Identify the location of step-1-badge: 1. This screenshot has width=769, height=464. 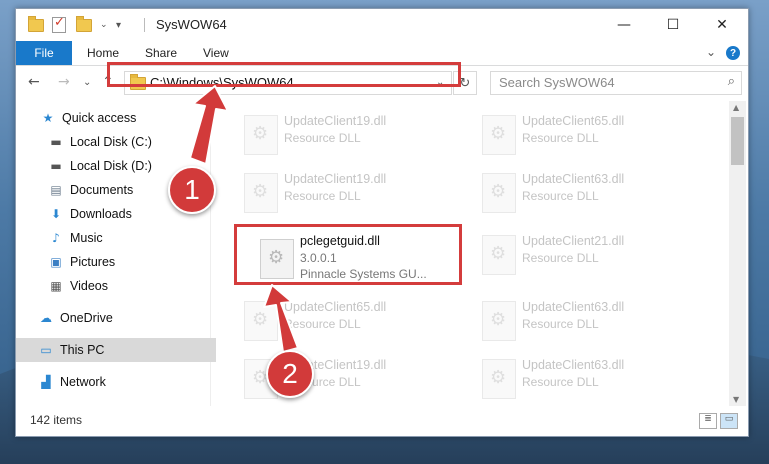
(192, 190).